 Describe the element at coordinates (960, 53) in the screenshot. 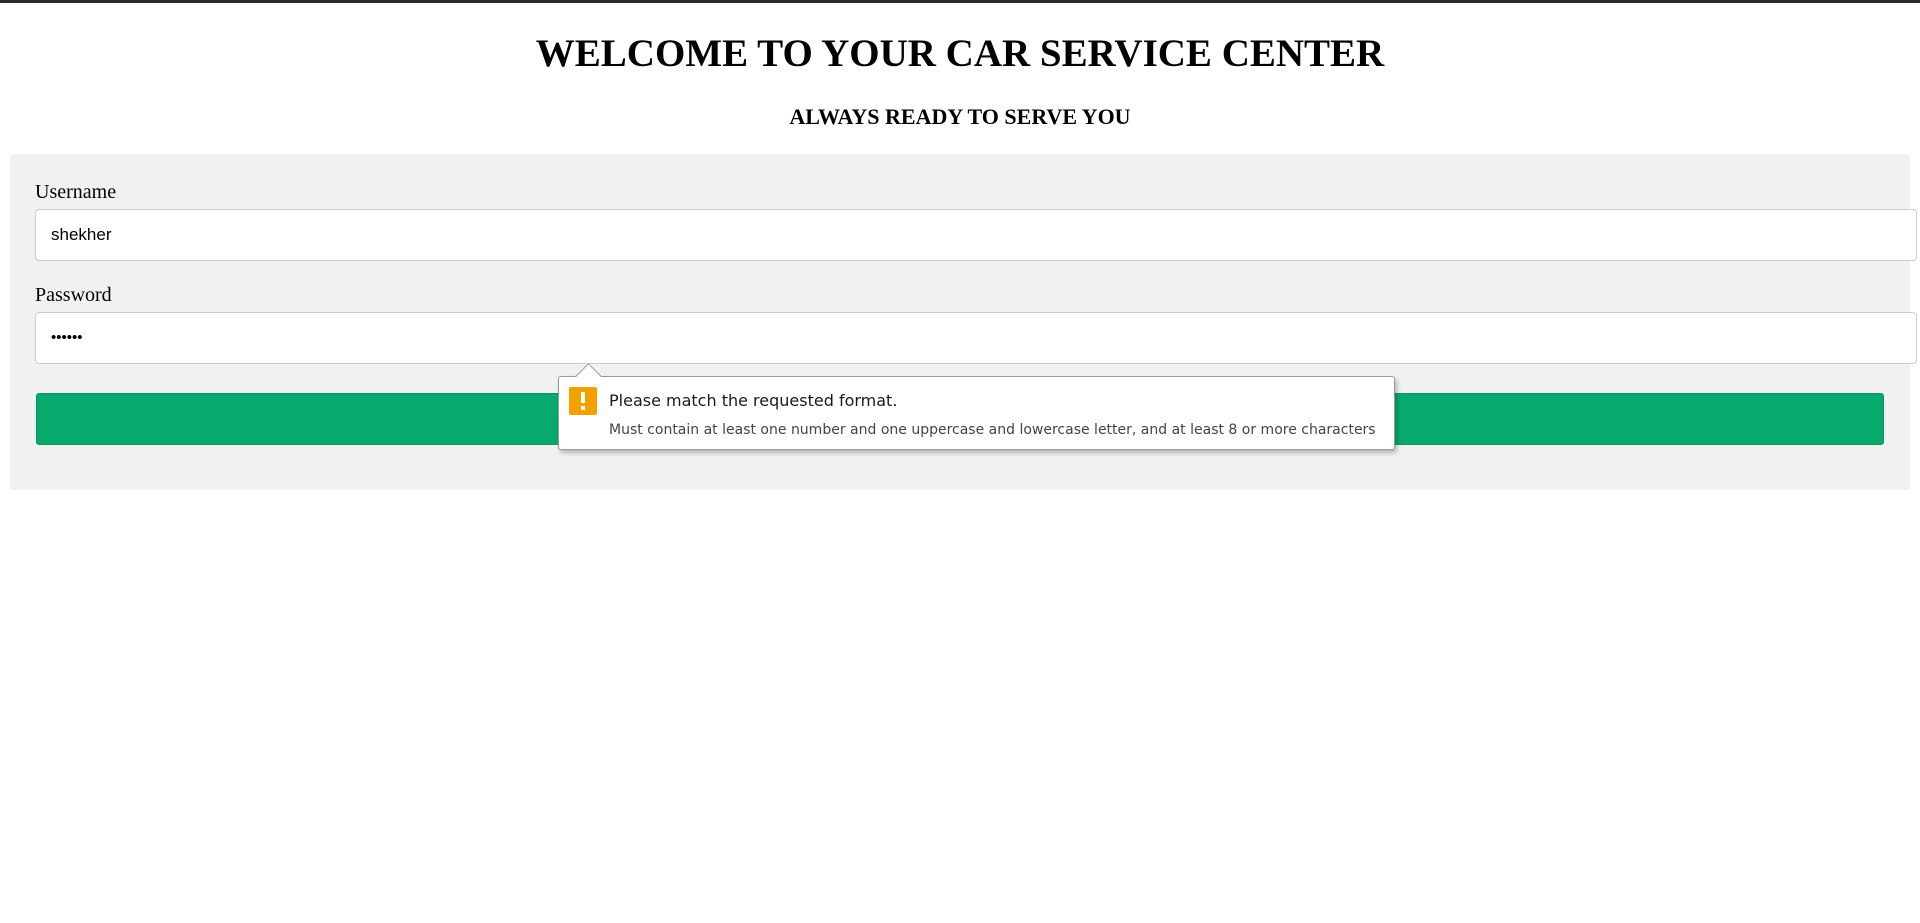

I see `page-title: WELCOME TO YOUR CAR SERVICE CENTER` at that location.